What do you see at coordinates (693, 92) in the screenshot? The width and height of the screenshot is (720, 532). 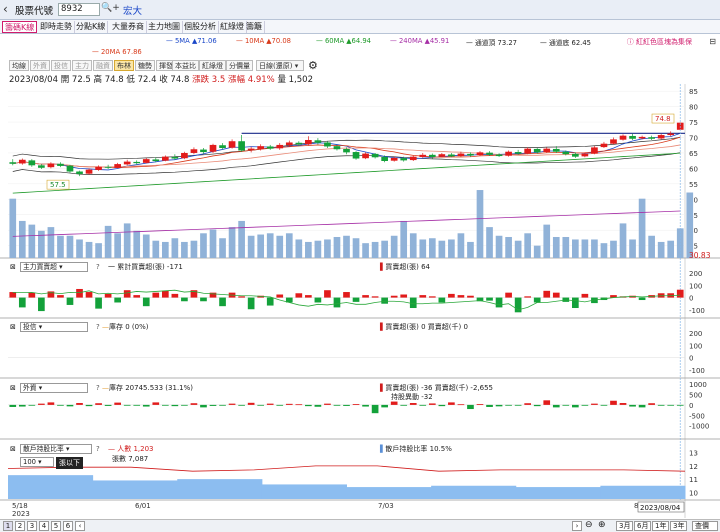 I see `price-tick: 85` at bounding box center [693, 92].